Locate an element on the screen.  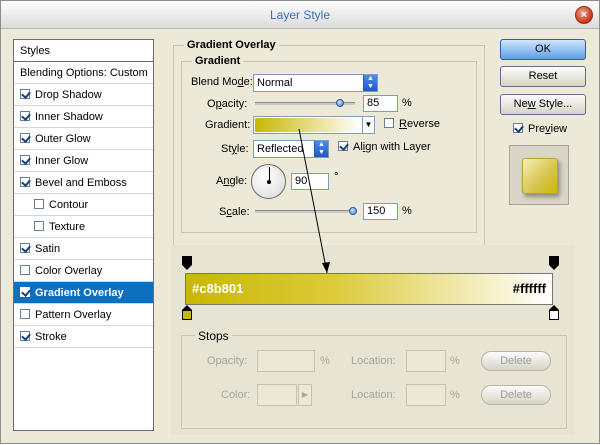
angle-dial is located at coordinates (268, 181).